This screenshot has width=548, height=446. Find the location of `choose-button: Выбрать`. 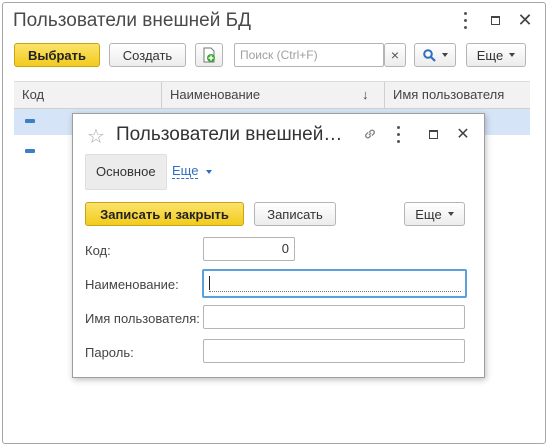

choose-button: Выбрать is located at coordinates (57, 55).